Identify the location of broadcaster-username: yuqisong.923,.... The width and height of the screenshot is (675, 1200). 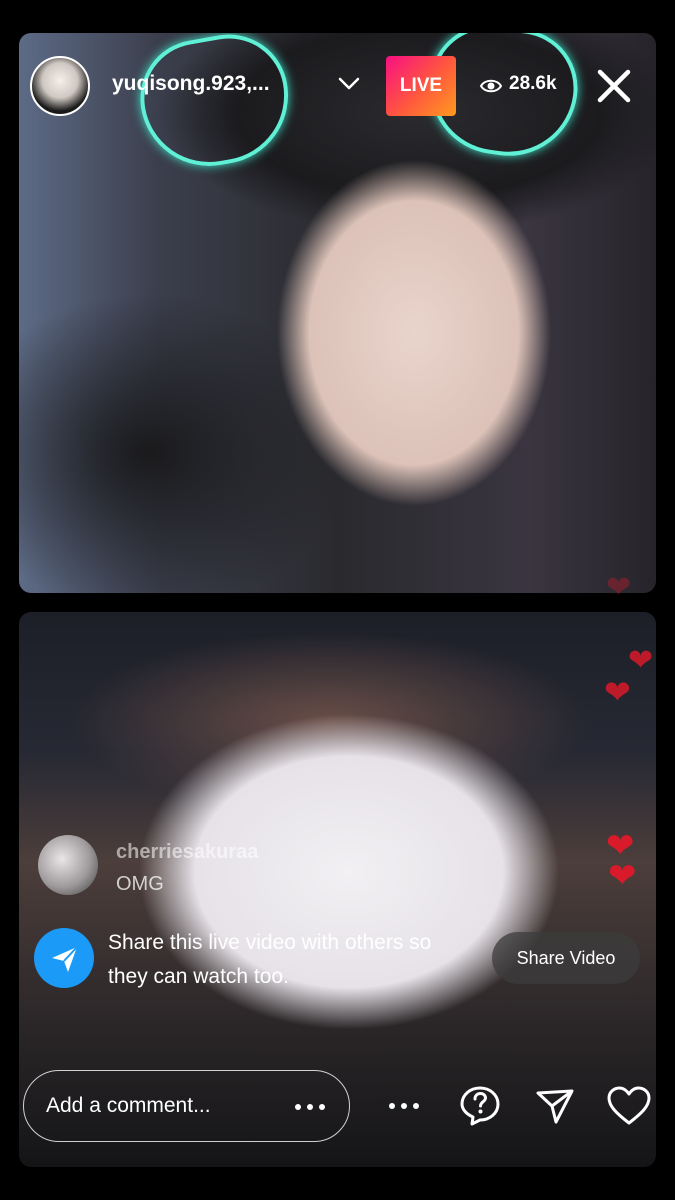
(191, 84).